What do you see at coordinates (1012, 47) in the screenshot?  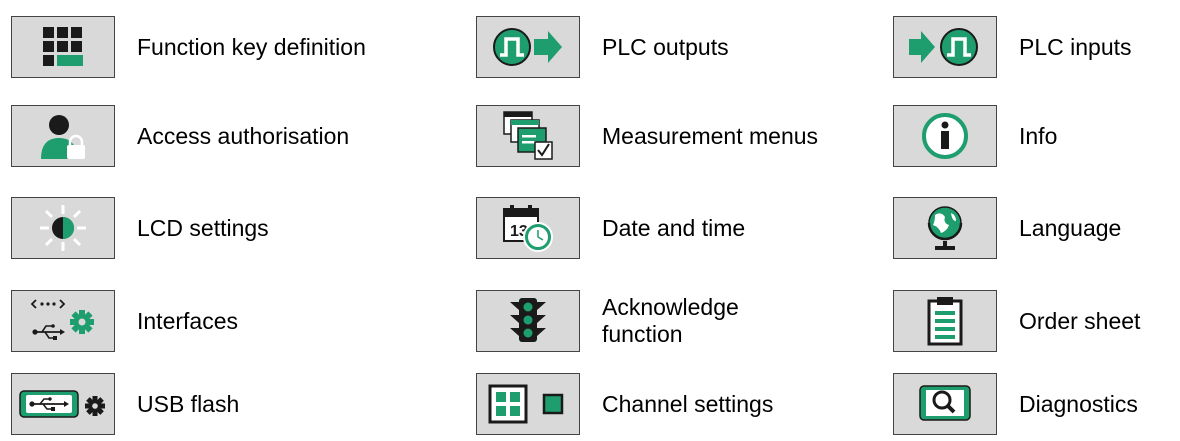 I see `menu-item-plc-inputs: PLC inputs` at bounding box center [1012, 47].